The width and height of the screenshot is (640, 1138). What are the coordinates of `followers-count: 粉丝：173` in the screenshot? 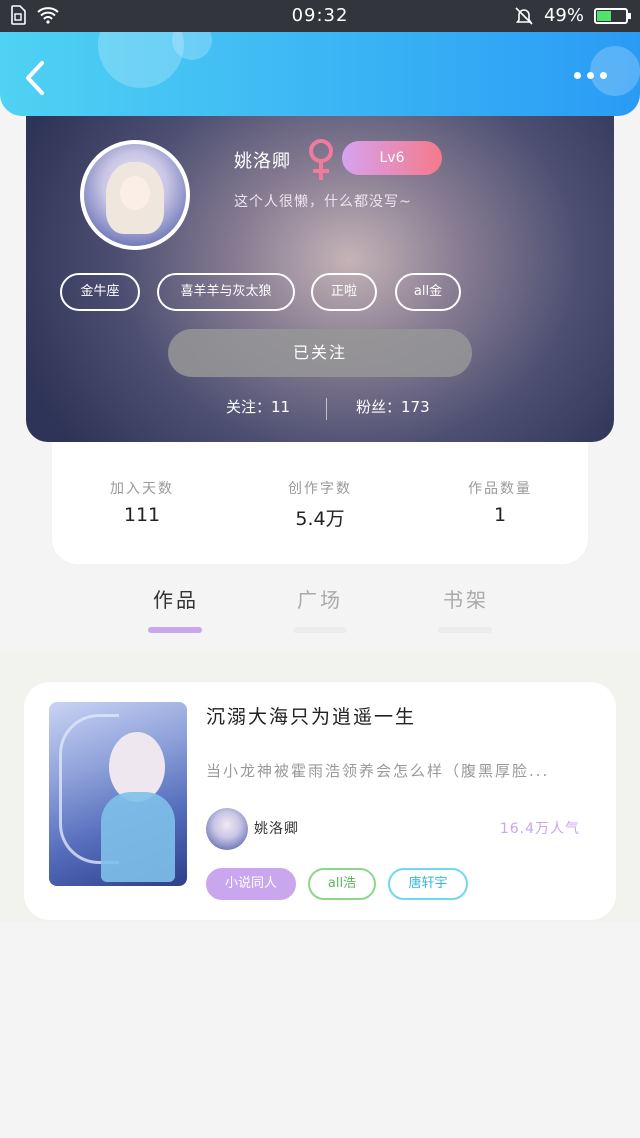 It's located at (393, 406).